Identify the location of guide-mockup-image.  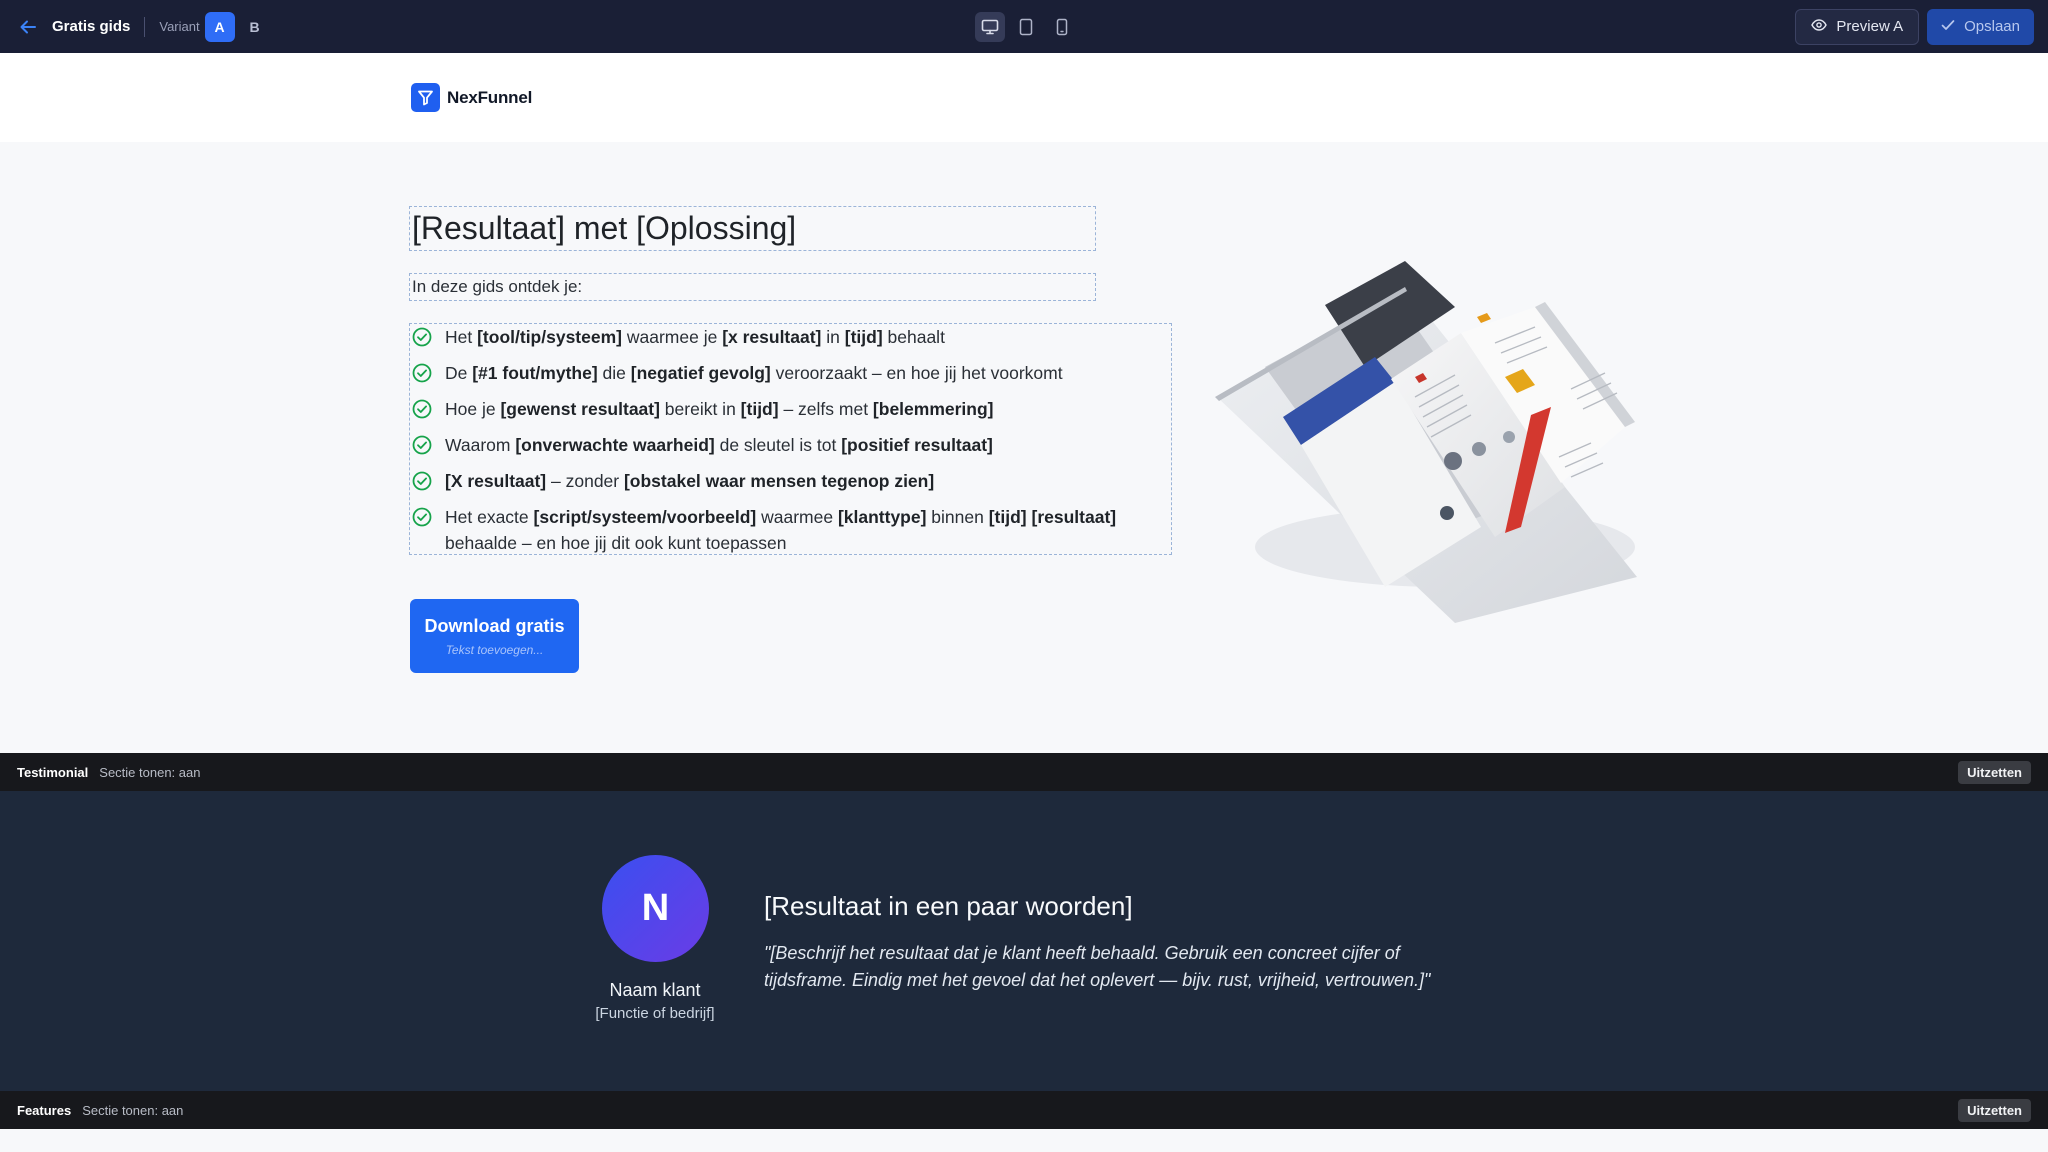
(1425, 439).